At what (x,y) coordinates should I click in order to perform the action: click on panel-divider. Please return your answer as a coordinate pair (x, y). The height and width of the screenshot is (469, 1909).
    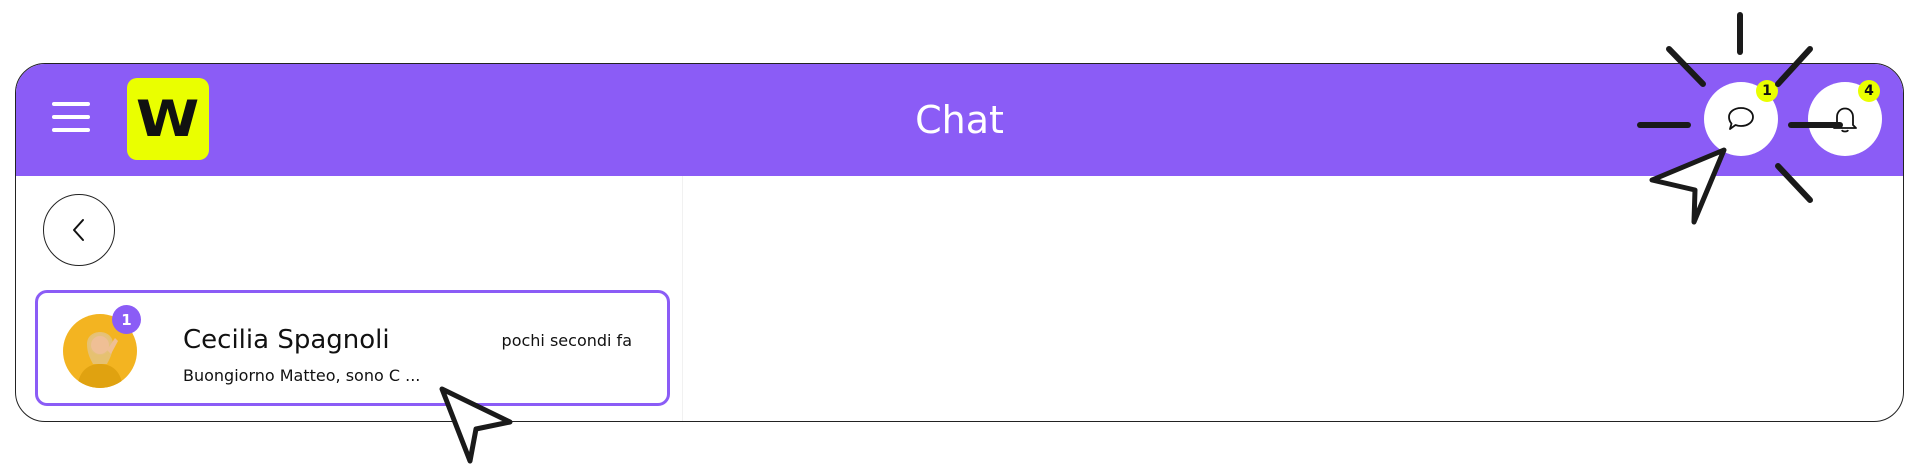
    Looking at the image, I should click on (682, 298).